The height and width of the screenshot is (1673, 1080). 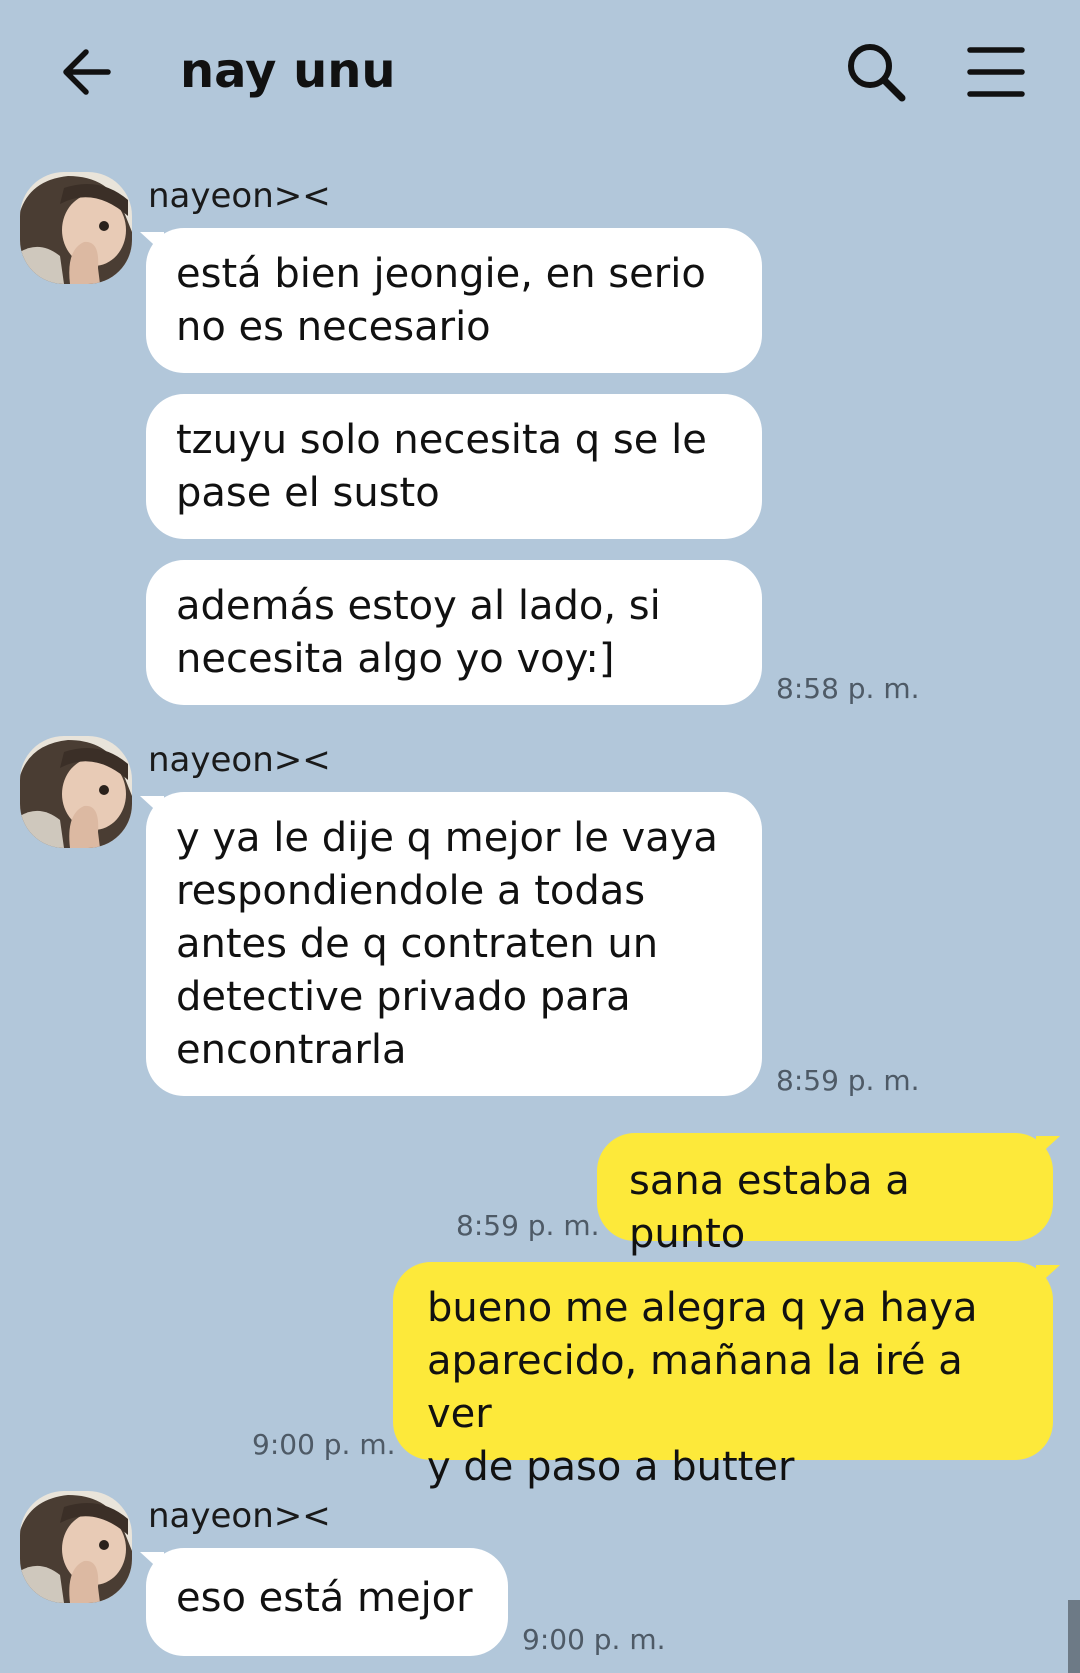 I want to click on arrow-left-icon, so click(x=87, y=72).